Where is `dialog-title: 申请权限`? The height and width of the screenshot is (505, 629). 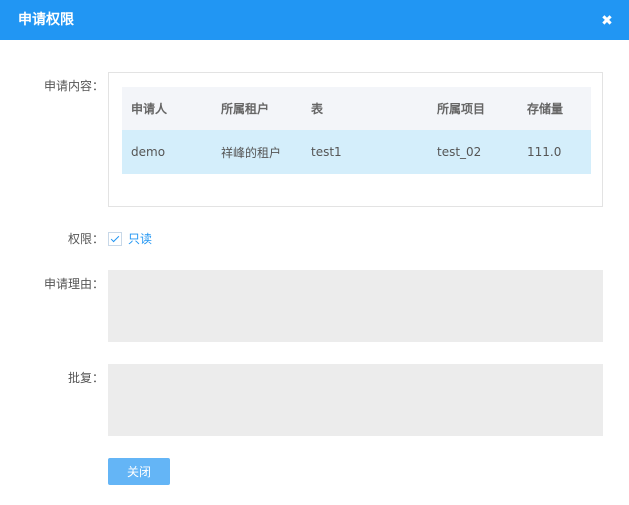
dialog-title: 申请权限 is located at coordinates (46, 20).